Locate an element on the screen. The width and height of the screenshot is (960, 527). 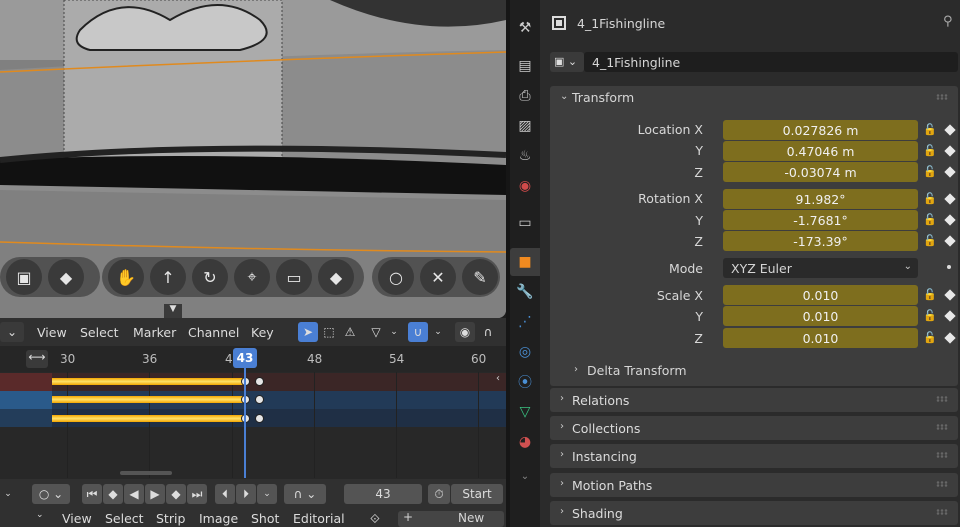
collections-panel: › Collections is located at coordinates (754, 428).